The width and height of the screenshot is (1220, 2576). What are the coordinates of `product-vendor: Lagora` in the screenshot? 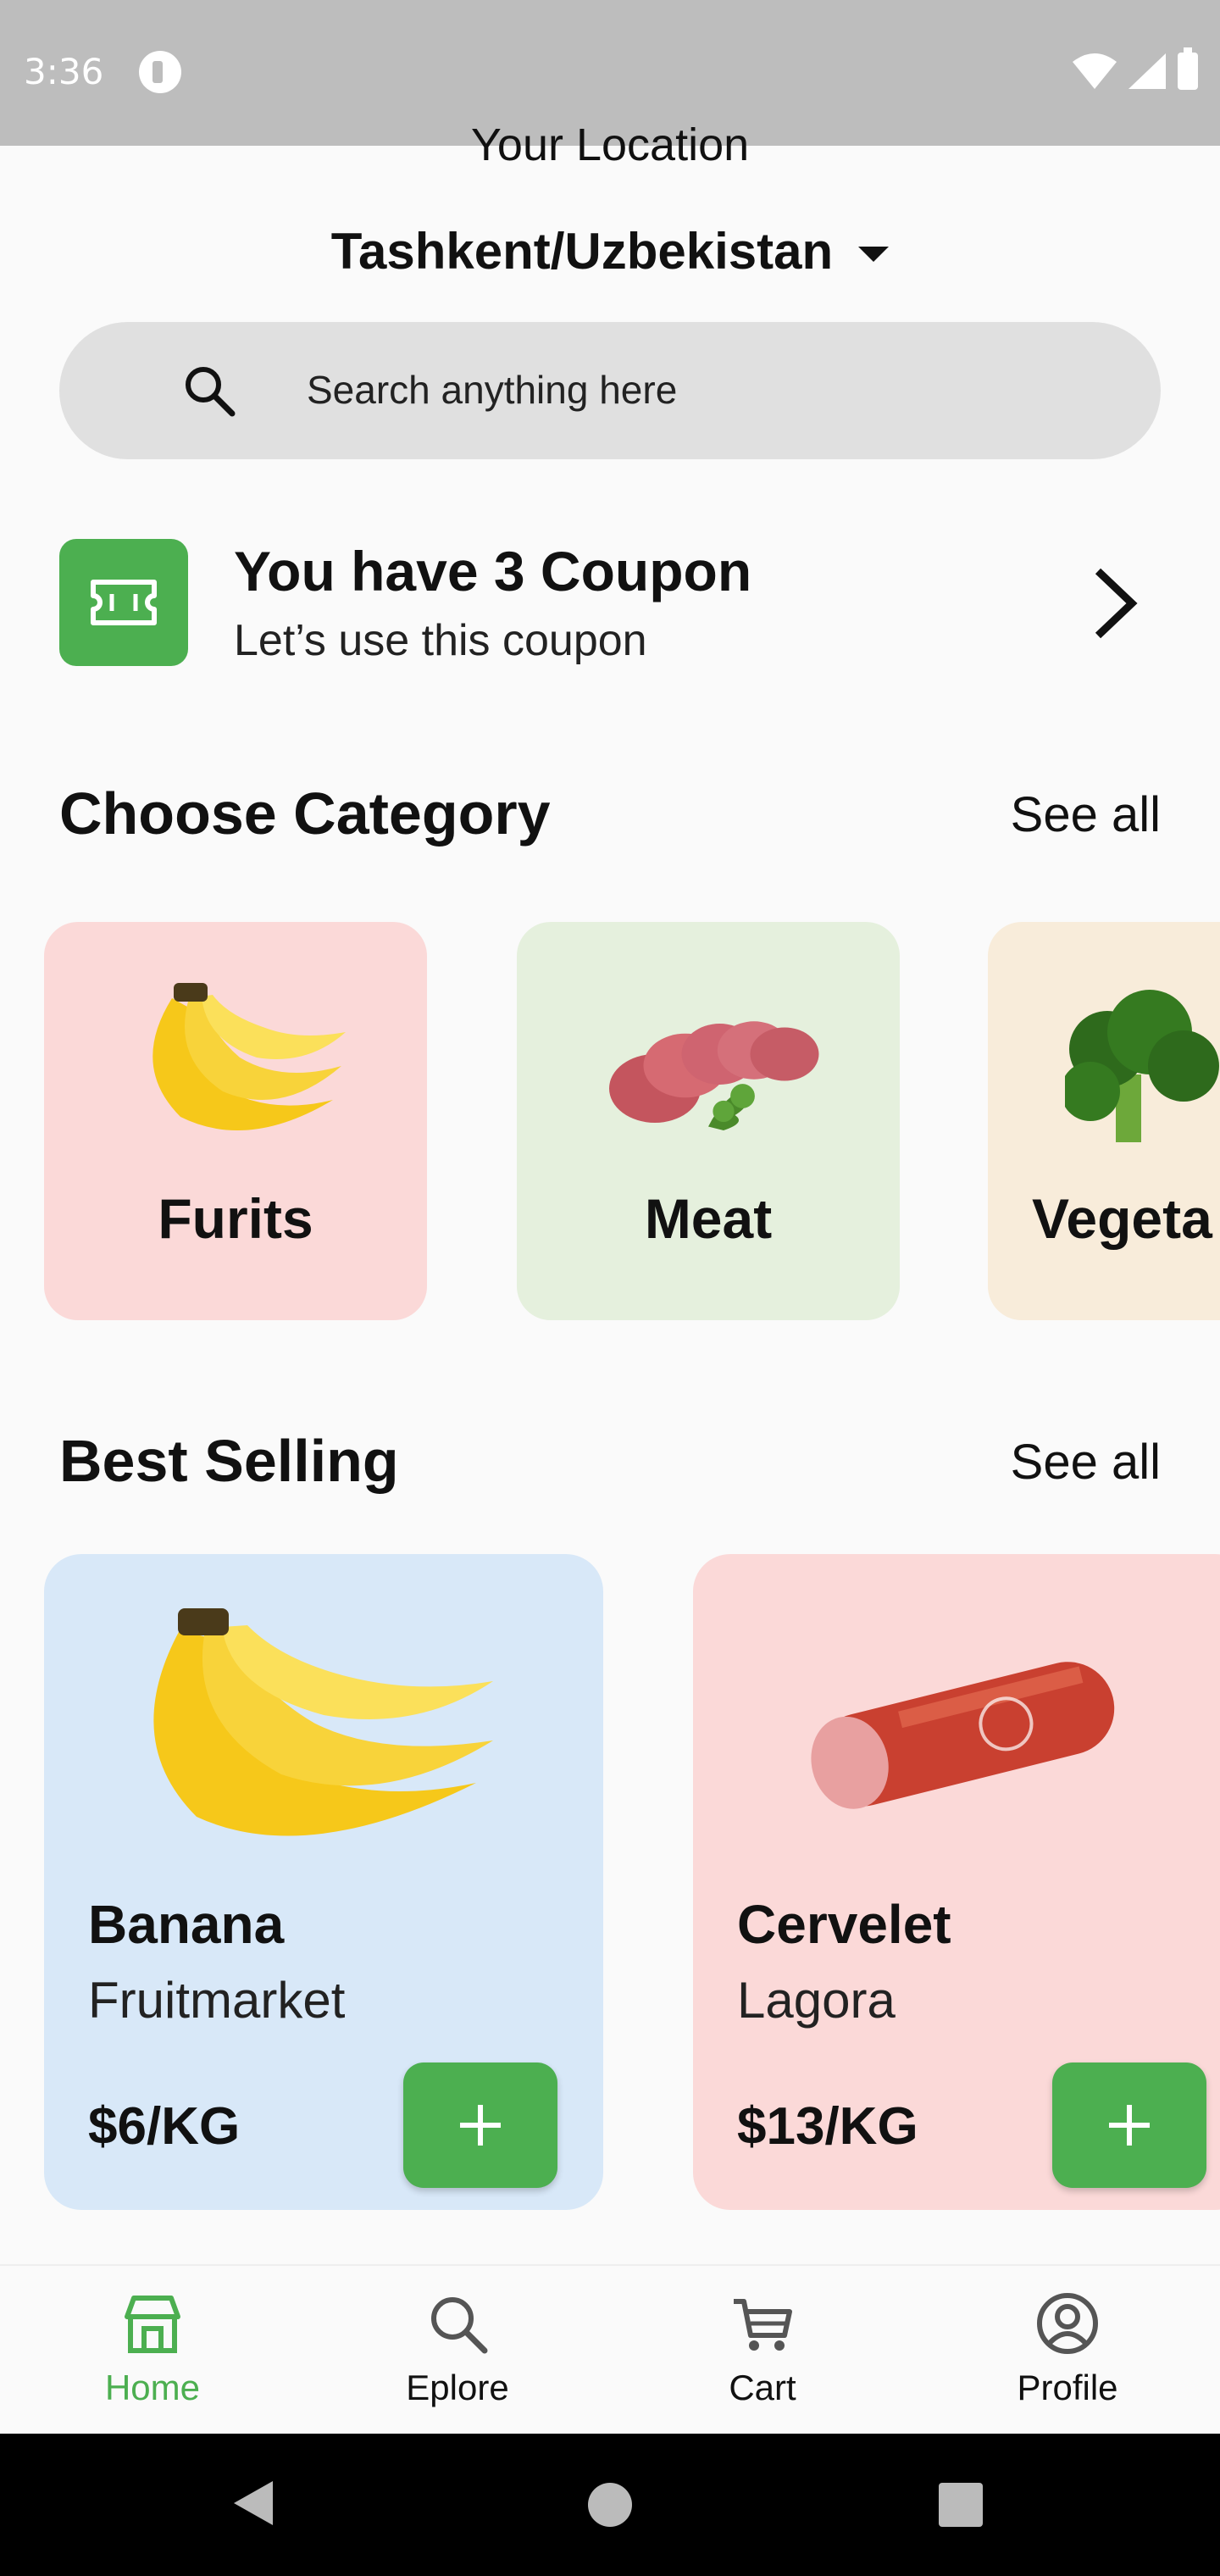 It's located at (816, 2000).